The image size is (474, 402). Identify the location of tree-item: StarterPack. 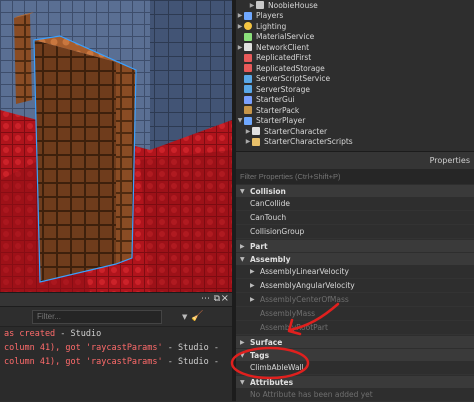
(355, 110).